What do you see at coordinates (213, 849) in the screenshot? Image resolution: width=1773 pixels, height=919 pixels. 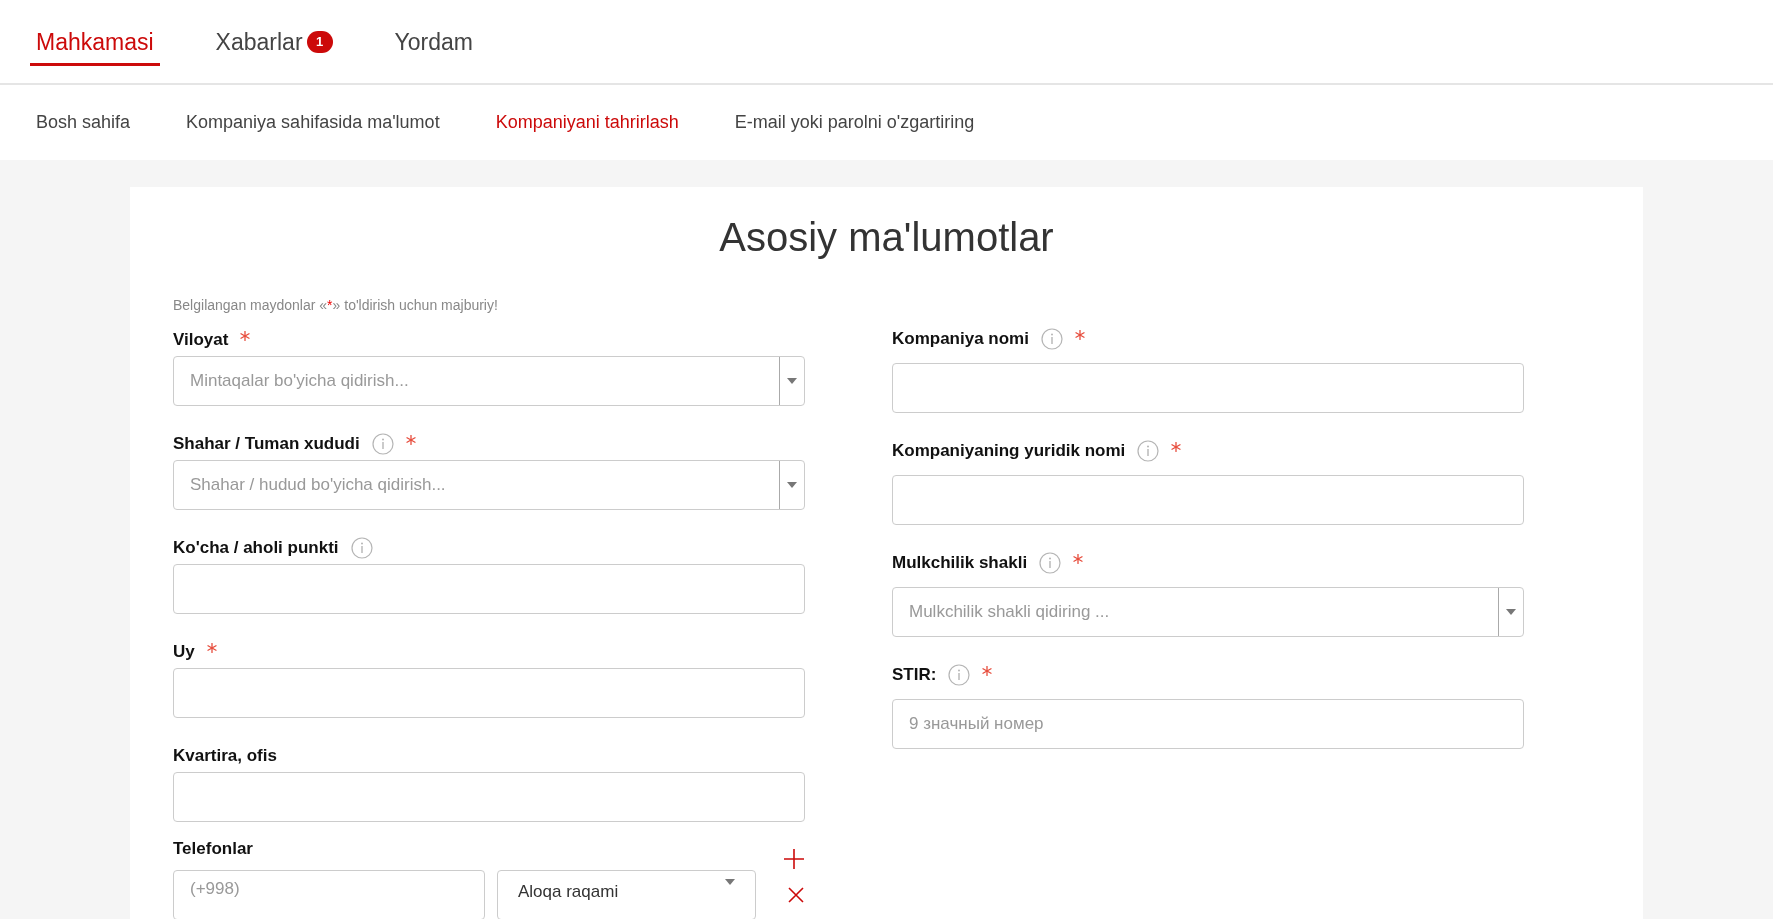 I see `field-label: Telefonlar` at bounding box center [213, 849].